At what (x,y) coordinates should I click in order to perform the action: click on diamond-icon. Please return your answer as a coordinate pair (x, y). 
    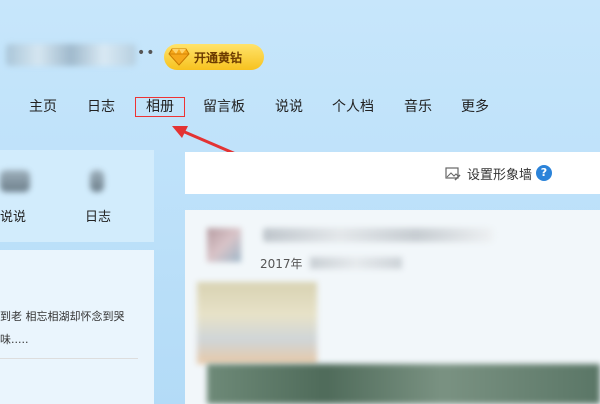
    Looking at the image, I should click on (179, 57).